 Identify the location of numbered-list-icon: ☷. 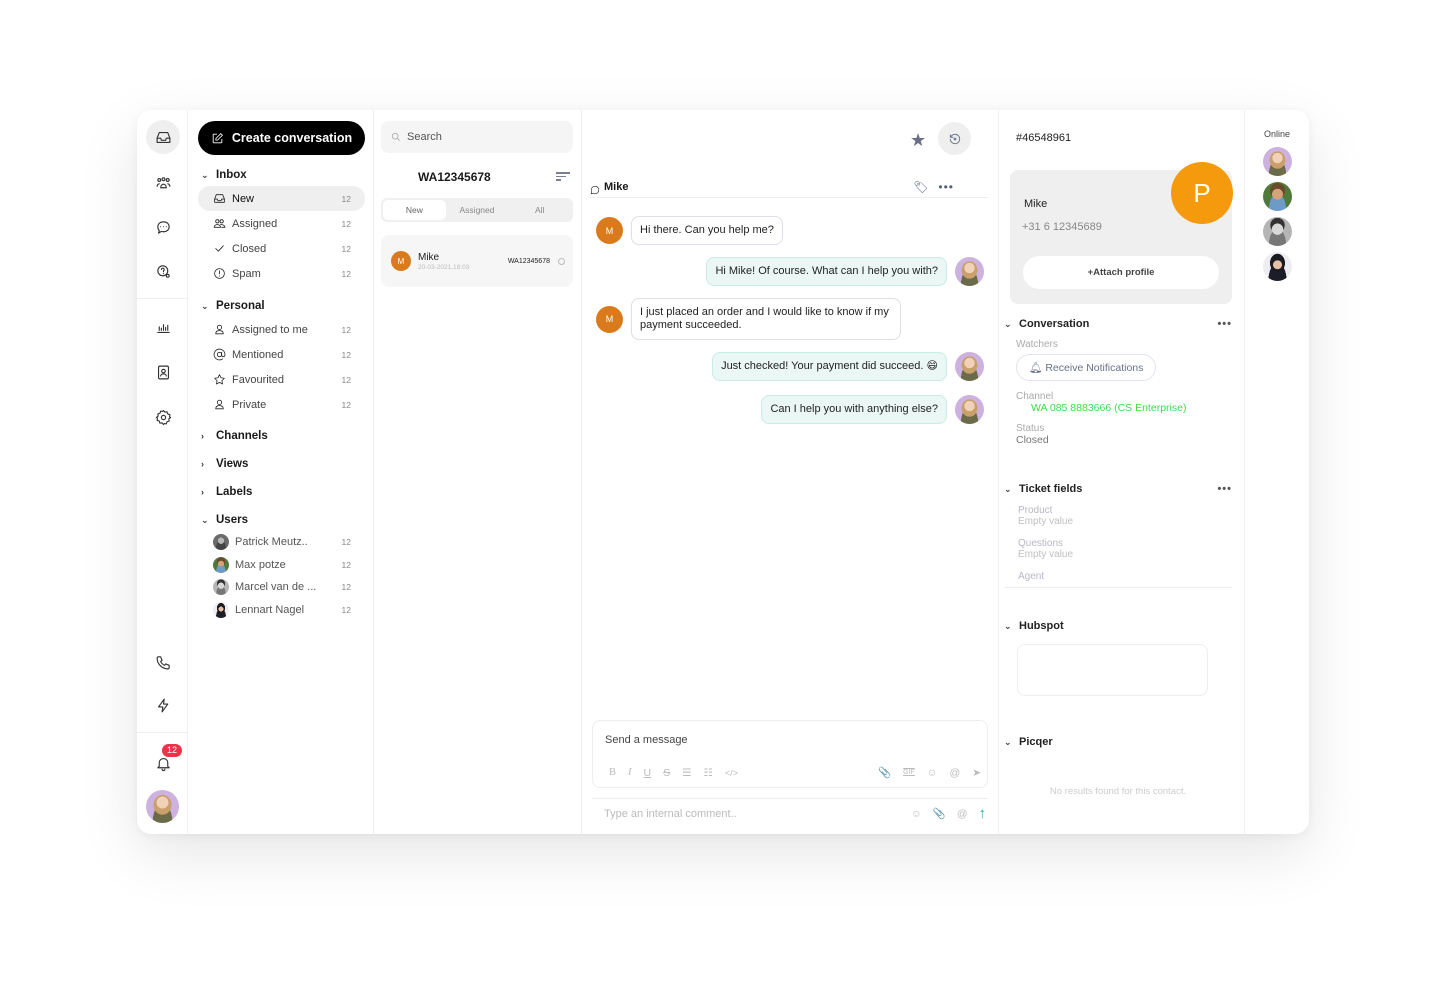
(708, 773).